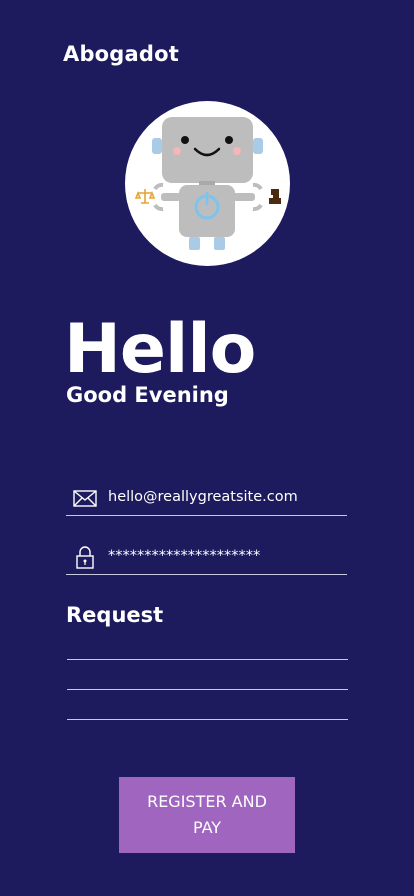 The width and height of the screenshot is (414, 896). What do you see at coordinates (85, 498) in the screenshot?
I see `envelope-icon` at bounding box center [85, 498].